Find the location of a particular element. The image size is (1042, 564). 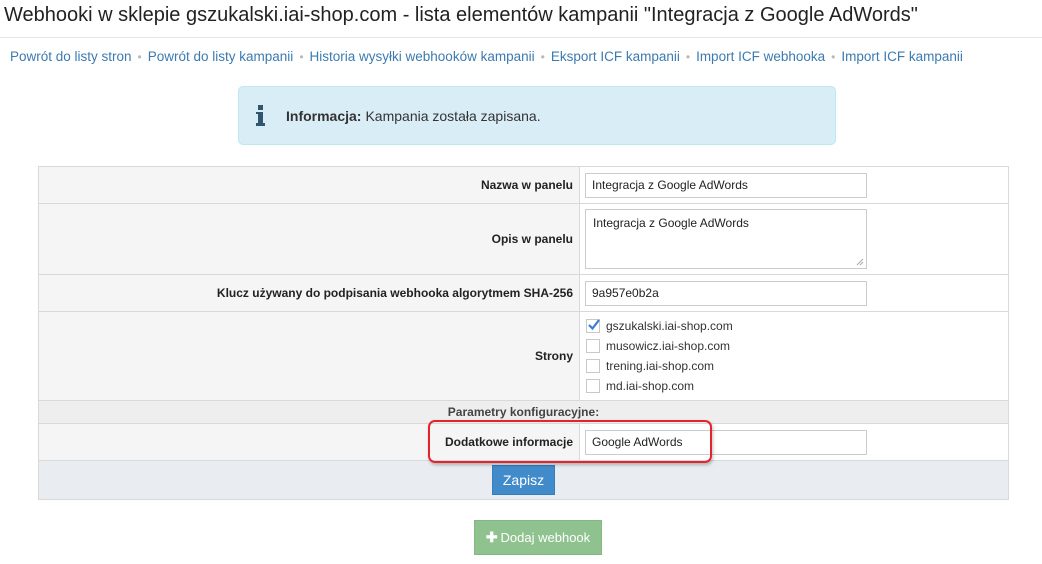

export-icf-campaign-link: Eksport ICF kampanii is located at coordinates (615, 56).